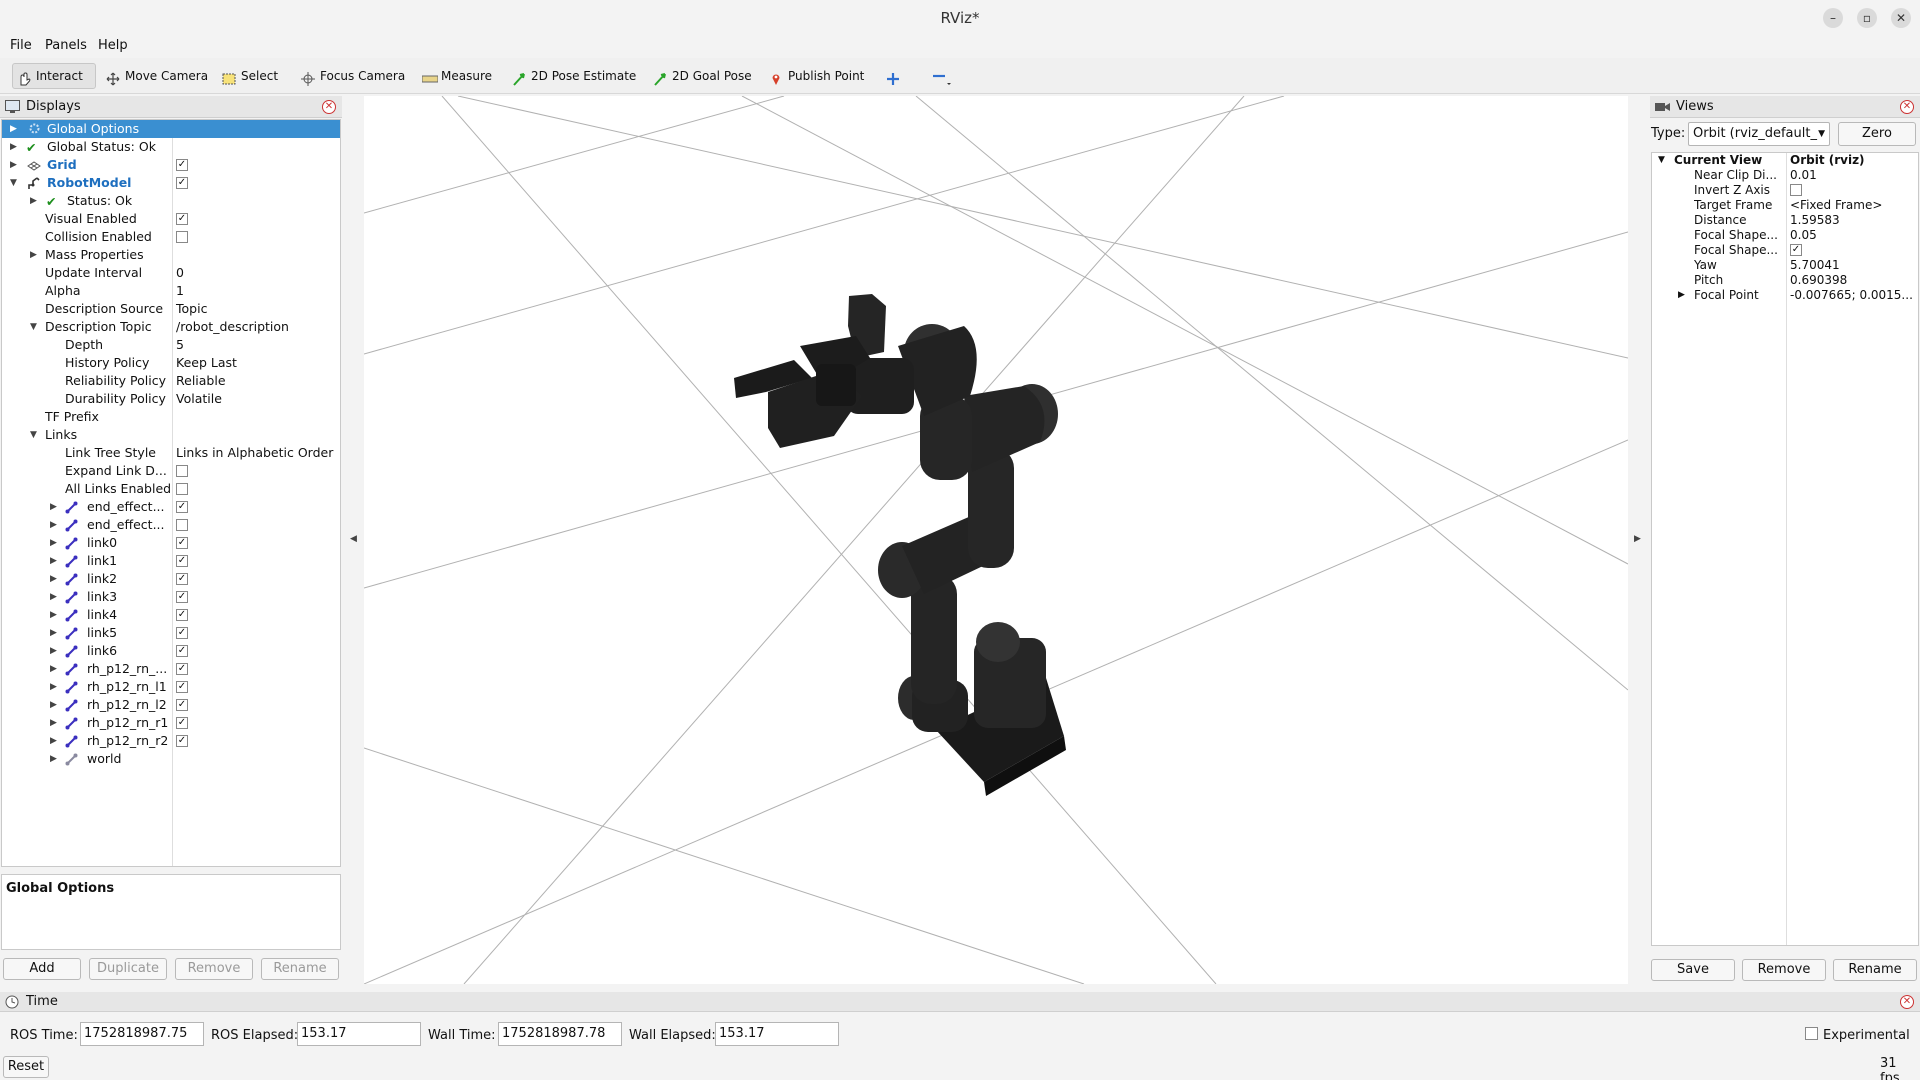  Describe the element at coordinates (180, 291) in the screenshot. I see `alpha-value: 1` at that location.